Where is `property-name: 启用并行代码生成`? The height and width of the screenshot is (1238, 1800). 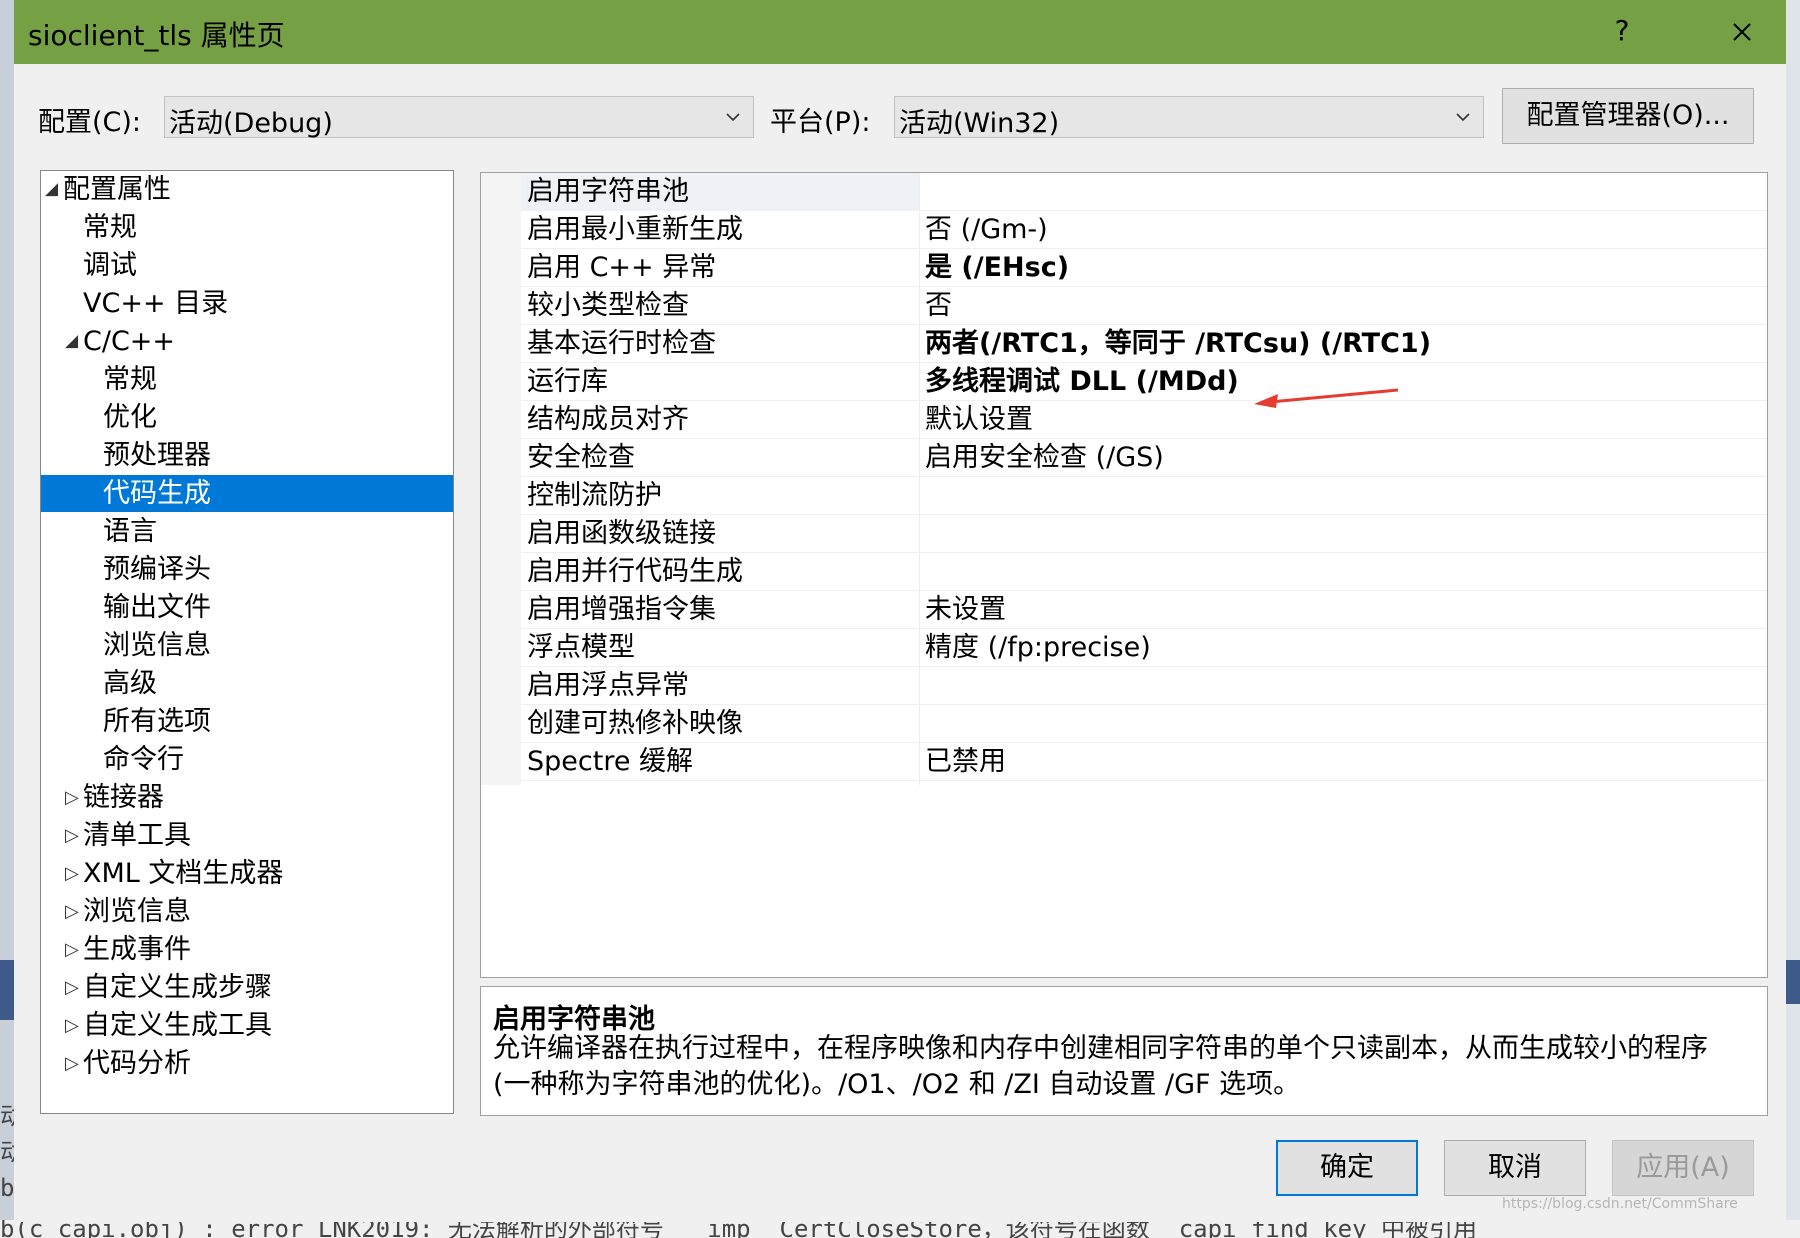
property-name: 启用并行代码生成 is located at coordinates (635, 571).